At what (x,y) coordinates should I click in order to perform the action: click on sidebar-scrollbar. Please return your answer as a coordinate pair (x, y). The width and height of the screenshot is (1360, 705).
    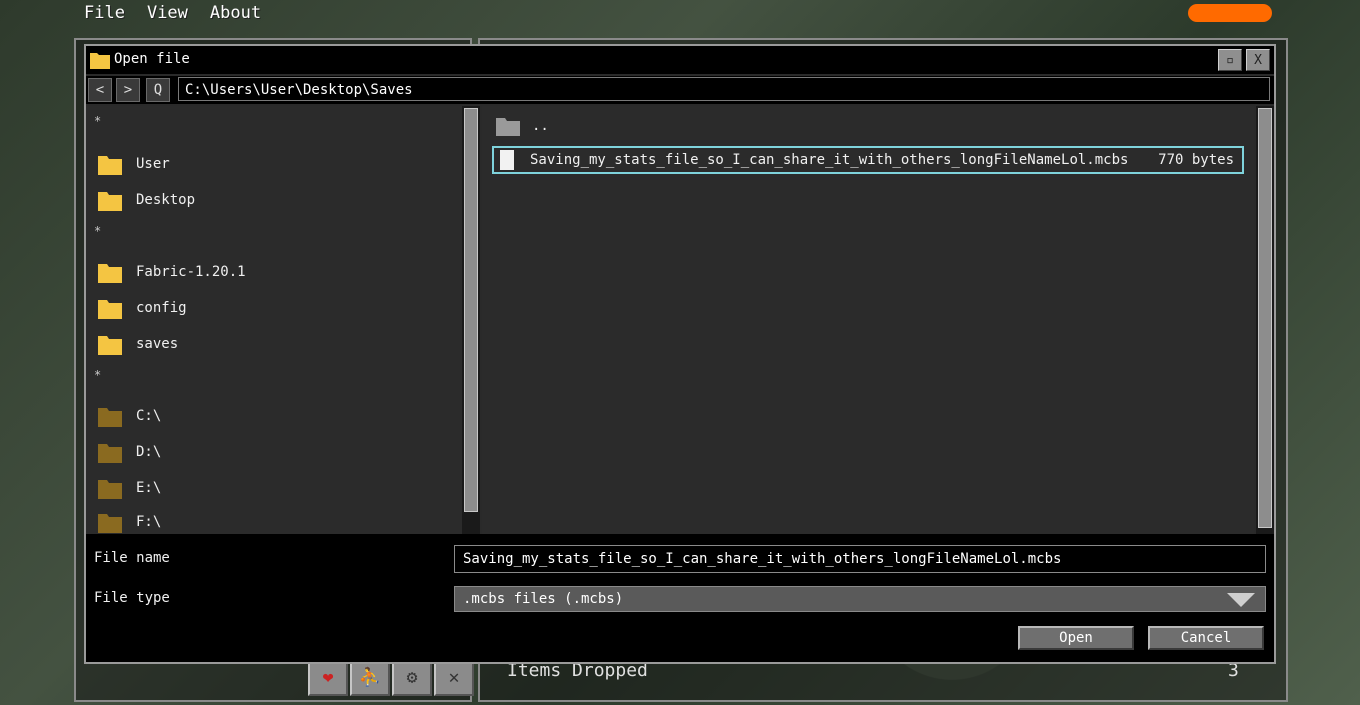
    Looking at the image, I should click on (471, 320).